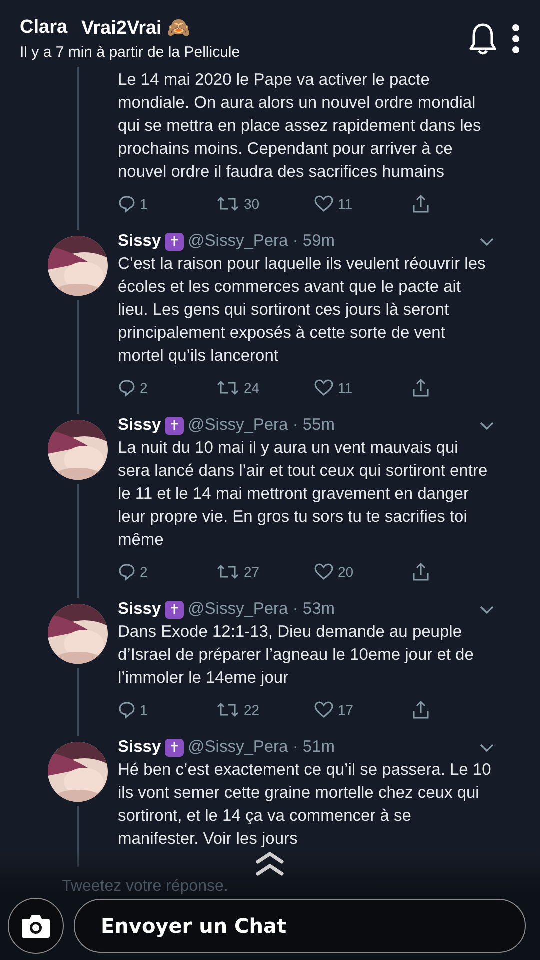 The width and height of the screenshot is (540, 960). What do you see at coordinates (262, 425) in the screenshot?
I see `handle-and-time: @Sissy_Pera · 55m` at bounding box center [262, 425].